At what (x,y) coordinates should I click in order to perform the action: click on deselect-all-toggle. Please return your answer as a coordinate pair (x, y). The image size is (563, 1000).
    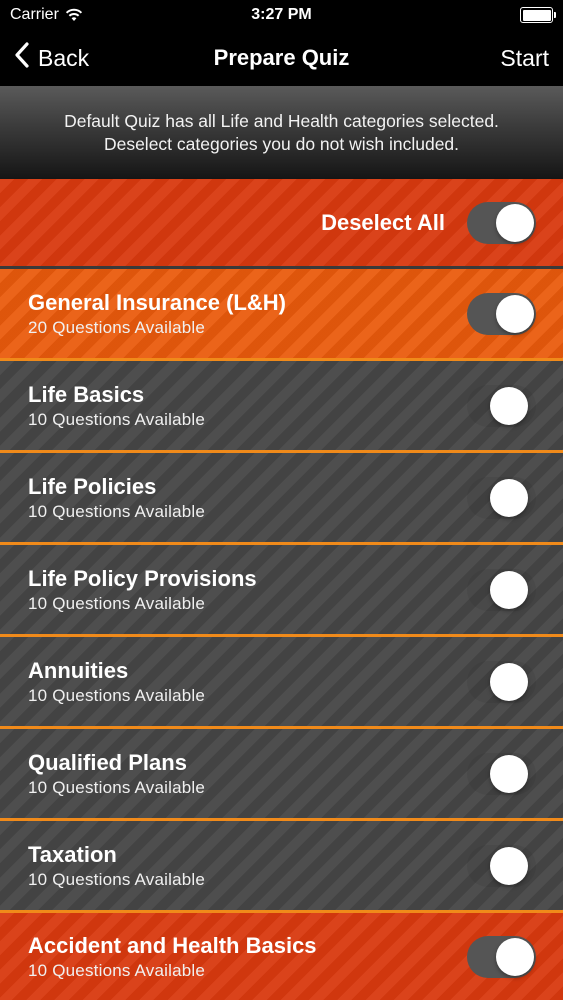
    Looking at the image, I should click on (501, 222).